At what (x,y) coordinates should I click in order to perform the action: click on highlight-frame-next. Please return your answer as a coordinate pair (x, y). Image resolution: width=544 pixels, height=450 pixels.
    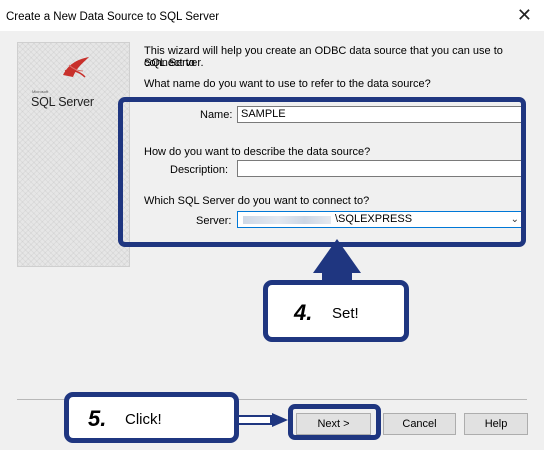
    Looking at the image, I should click on (334, 422).